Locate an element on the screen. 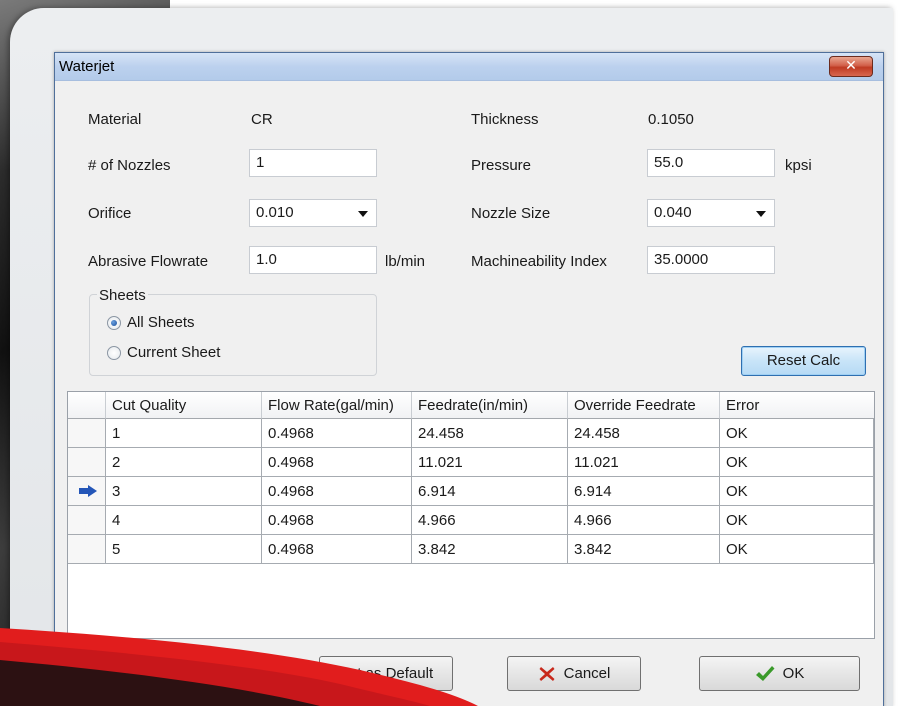 Image resolution: width=921 pixels, height=706 pixels. abrasive-unit: lb/min is located at coordinates (405, 261).